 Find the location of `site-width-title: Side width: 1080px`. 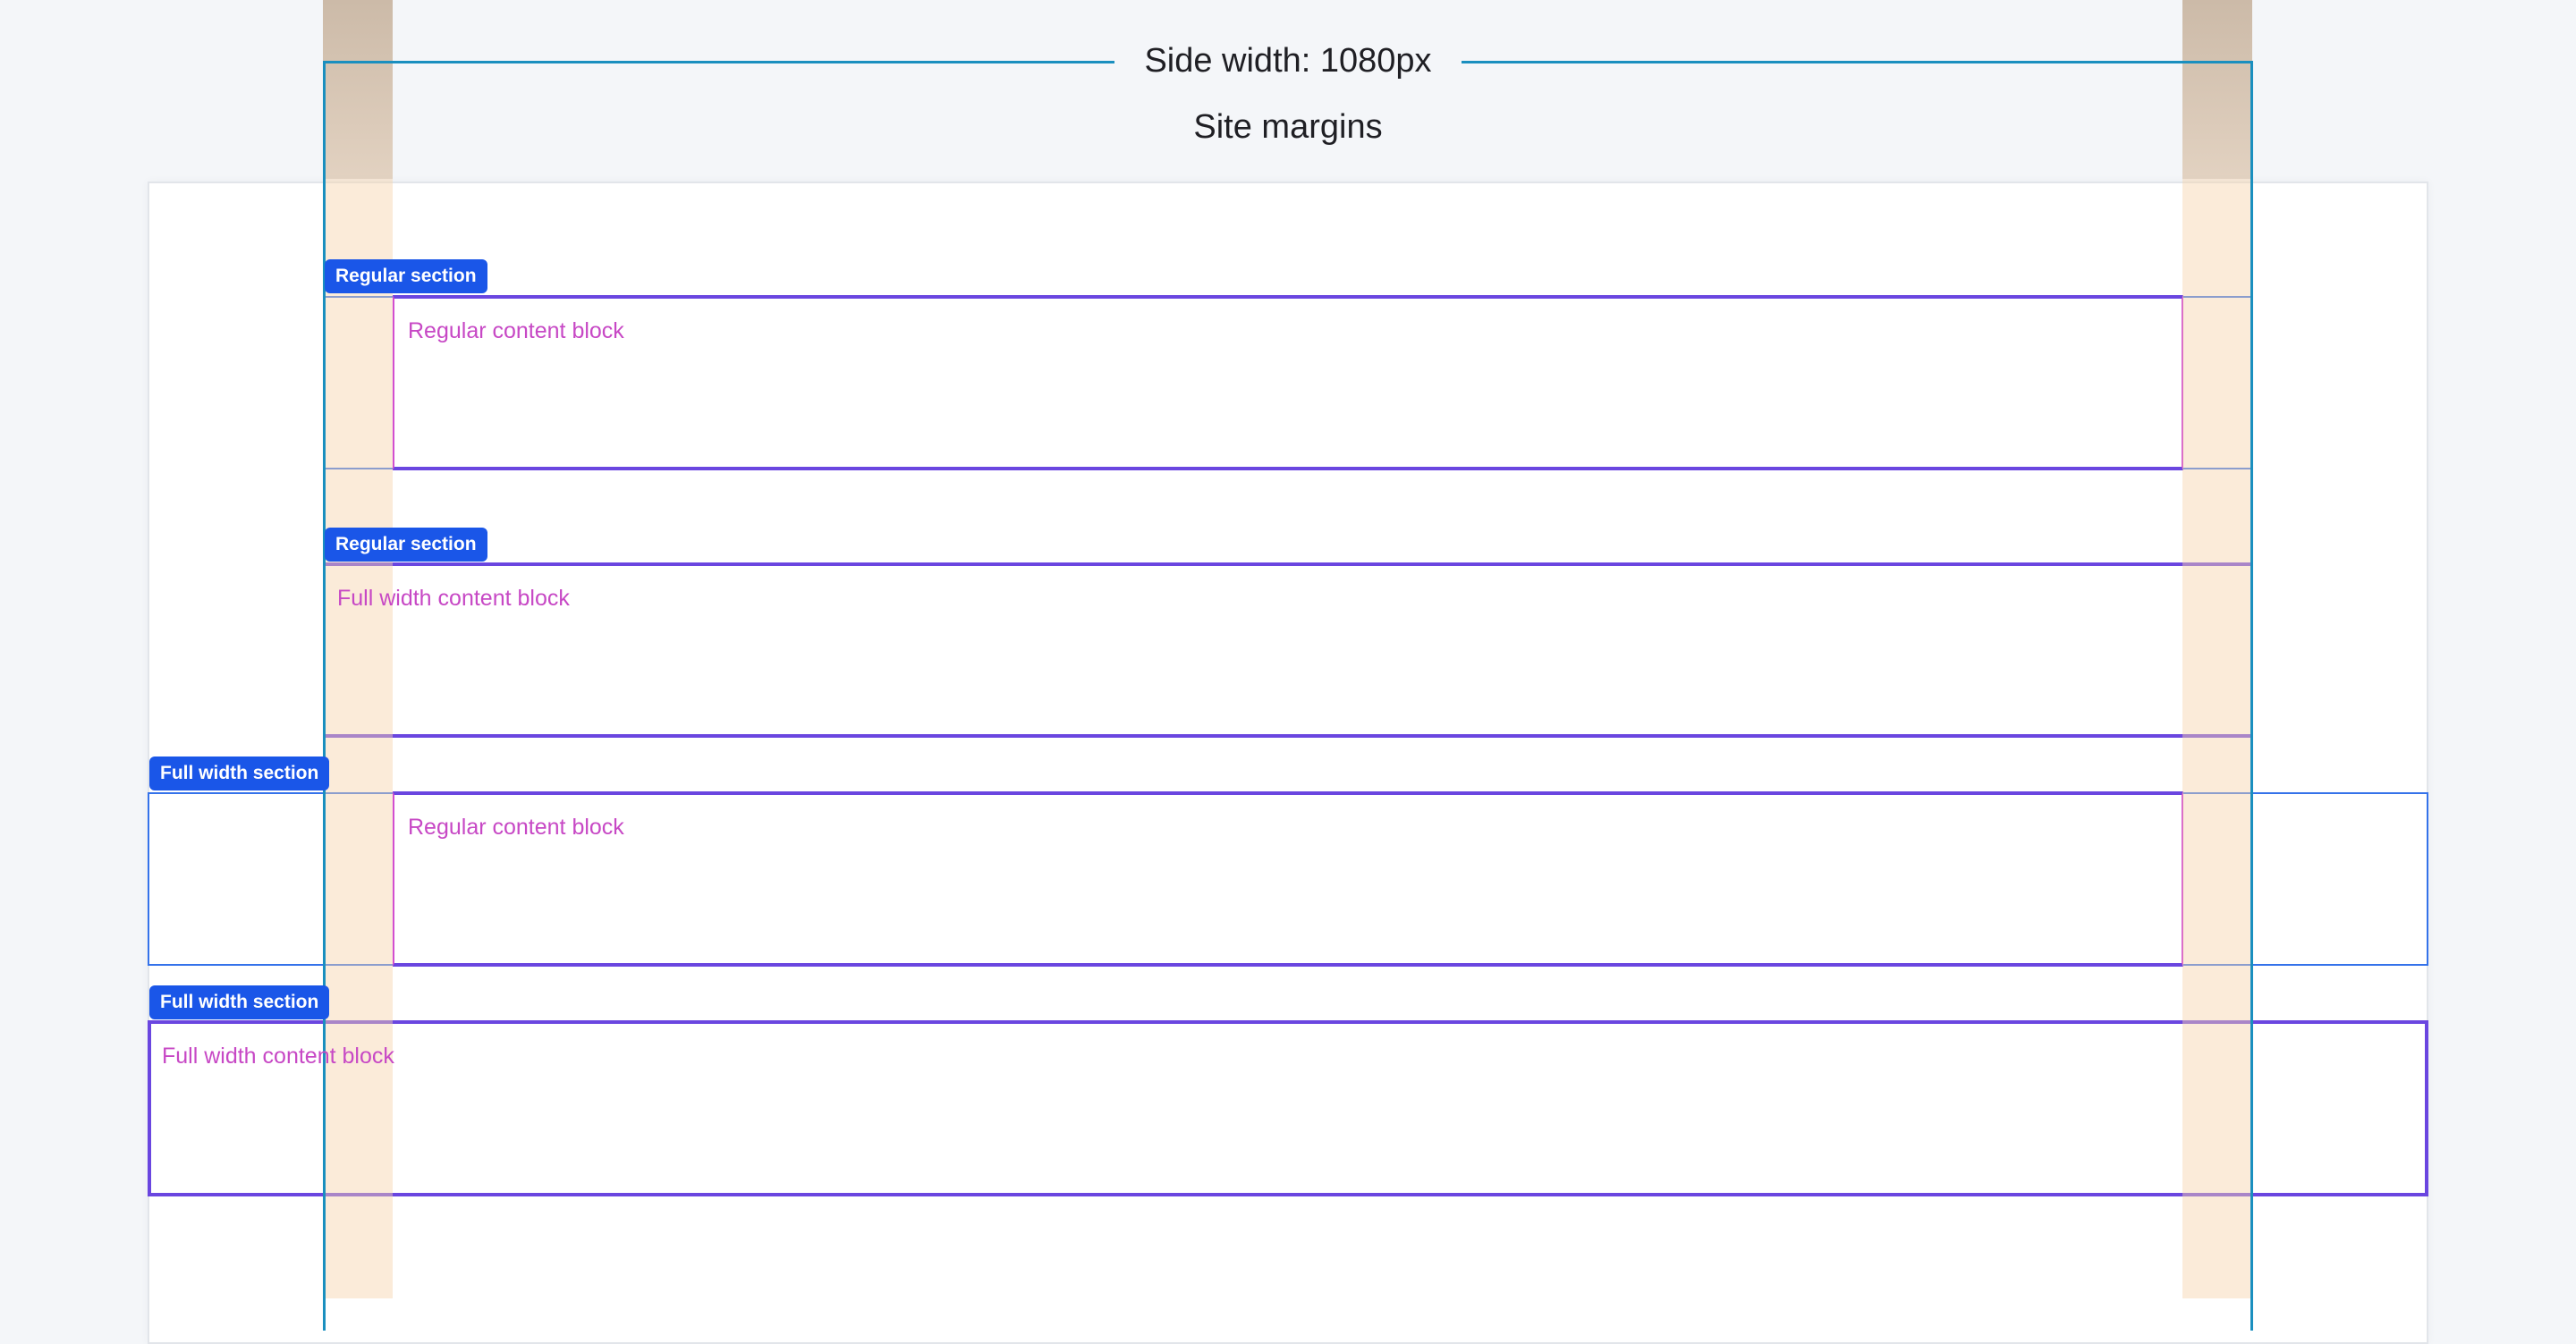

site-width-title: Side width: 1080px is located at coordinates (1288, 60).